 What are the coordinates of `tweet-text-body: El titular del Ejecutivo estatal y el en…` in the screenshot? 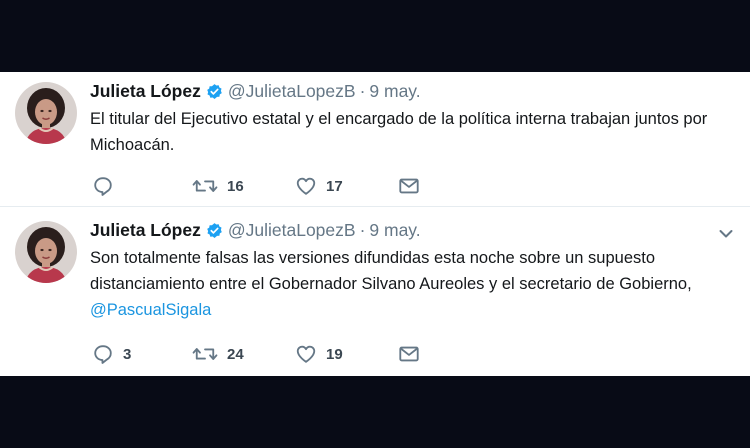 It's located at (399, 132).